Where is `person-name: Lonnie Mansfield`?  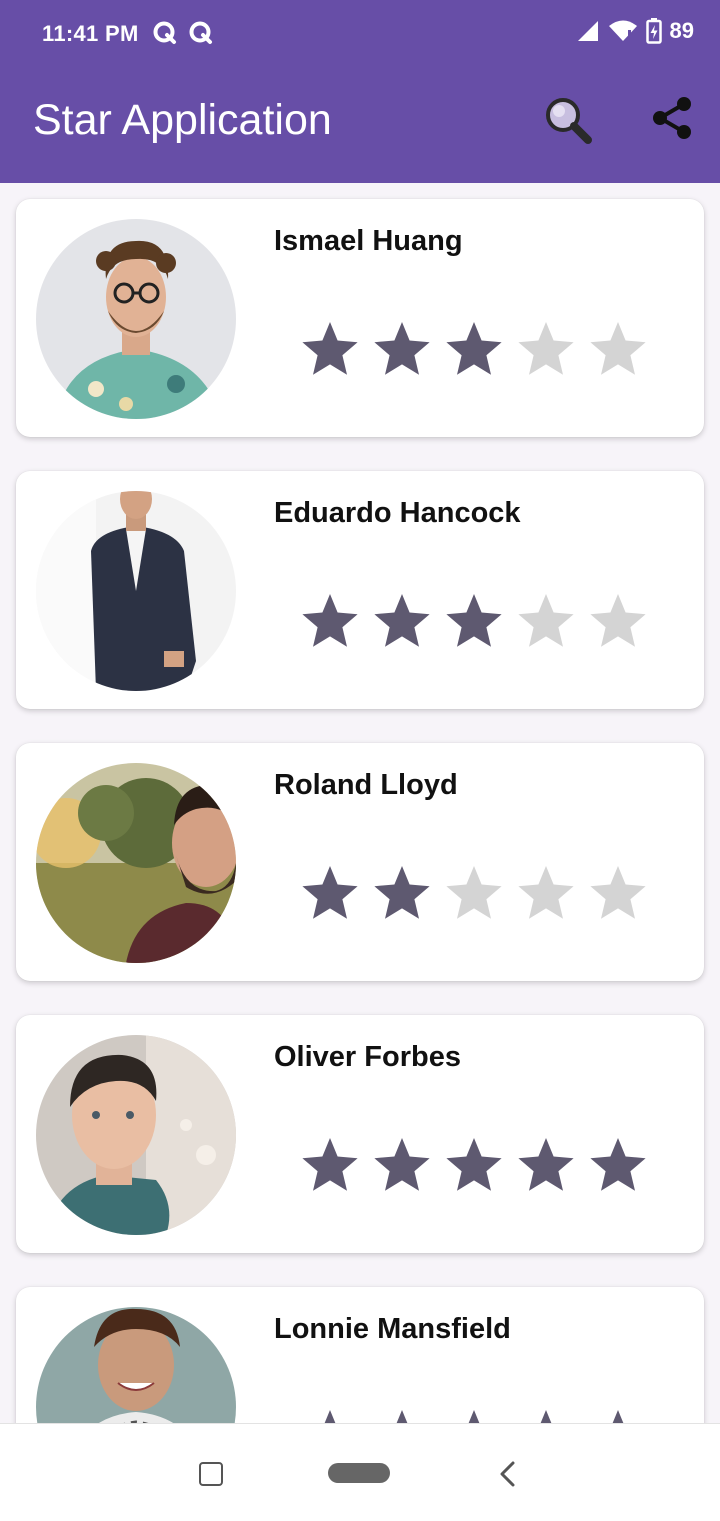
person-name: Lonnie Mansfield is located at coordinates (392, 1329).